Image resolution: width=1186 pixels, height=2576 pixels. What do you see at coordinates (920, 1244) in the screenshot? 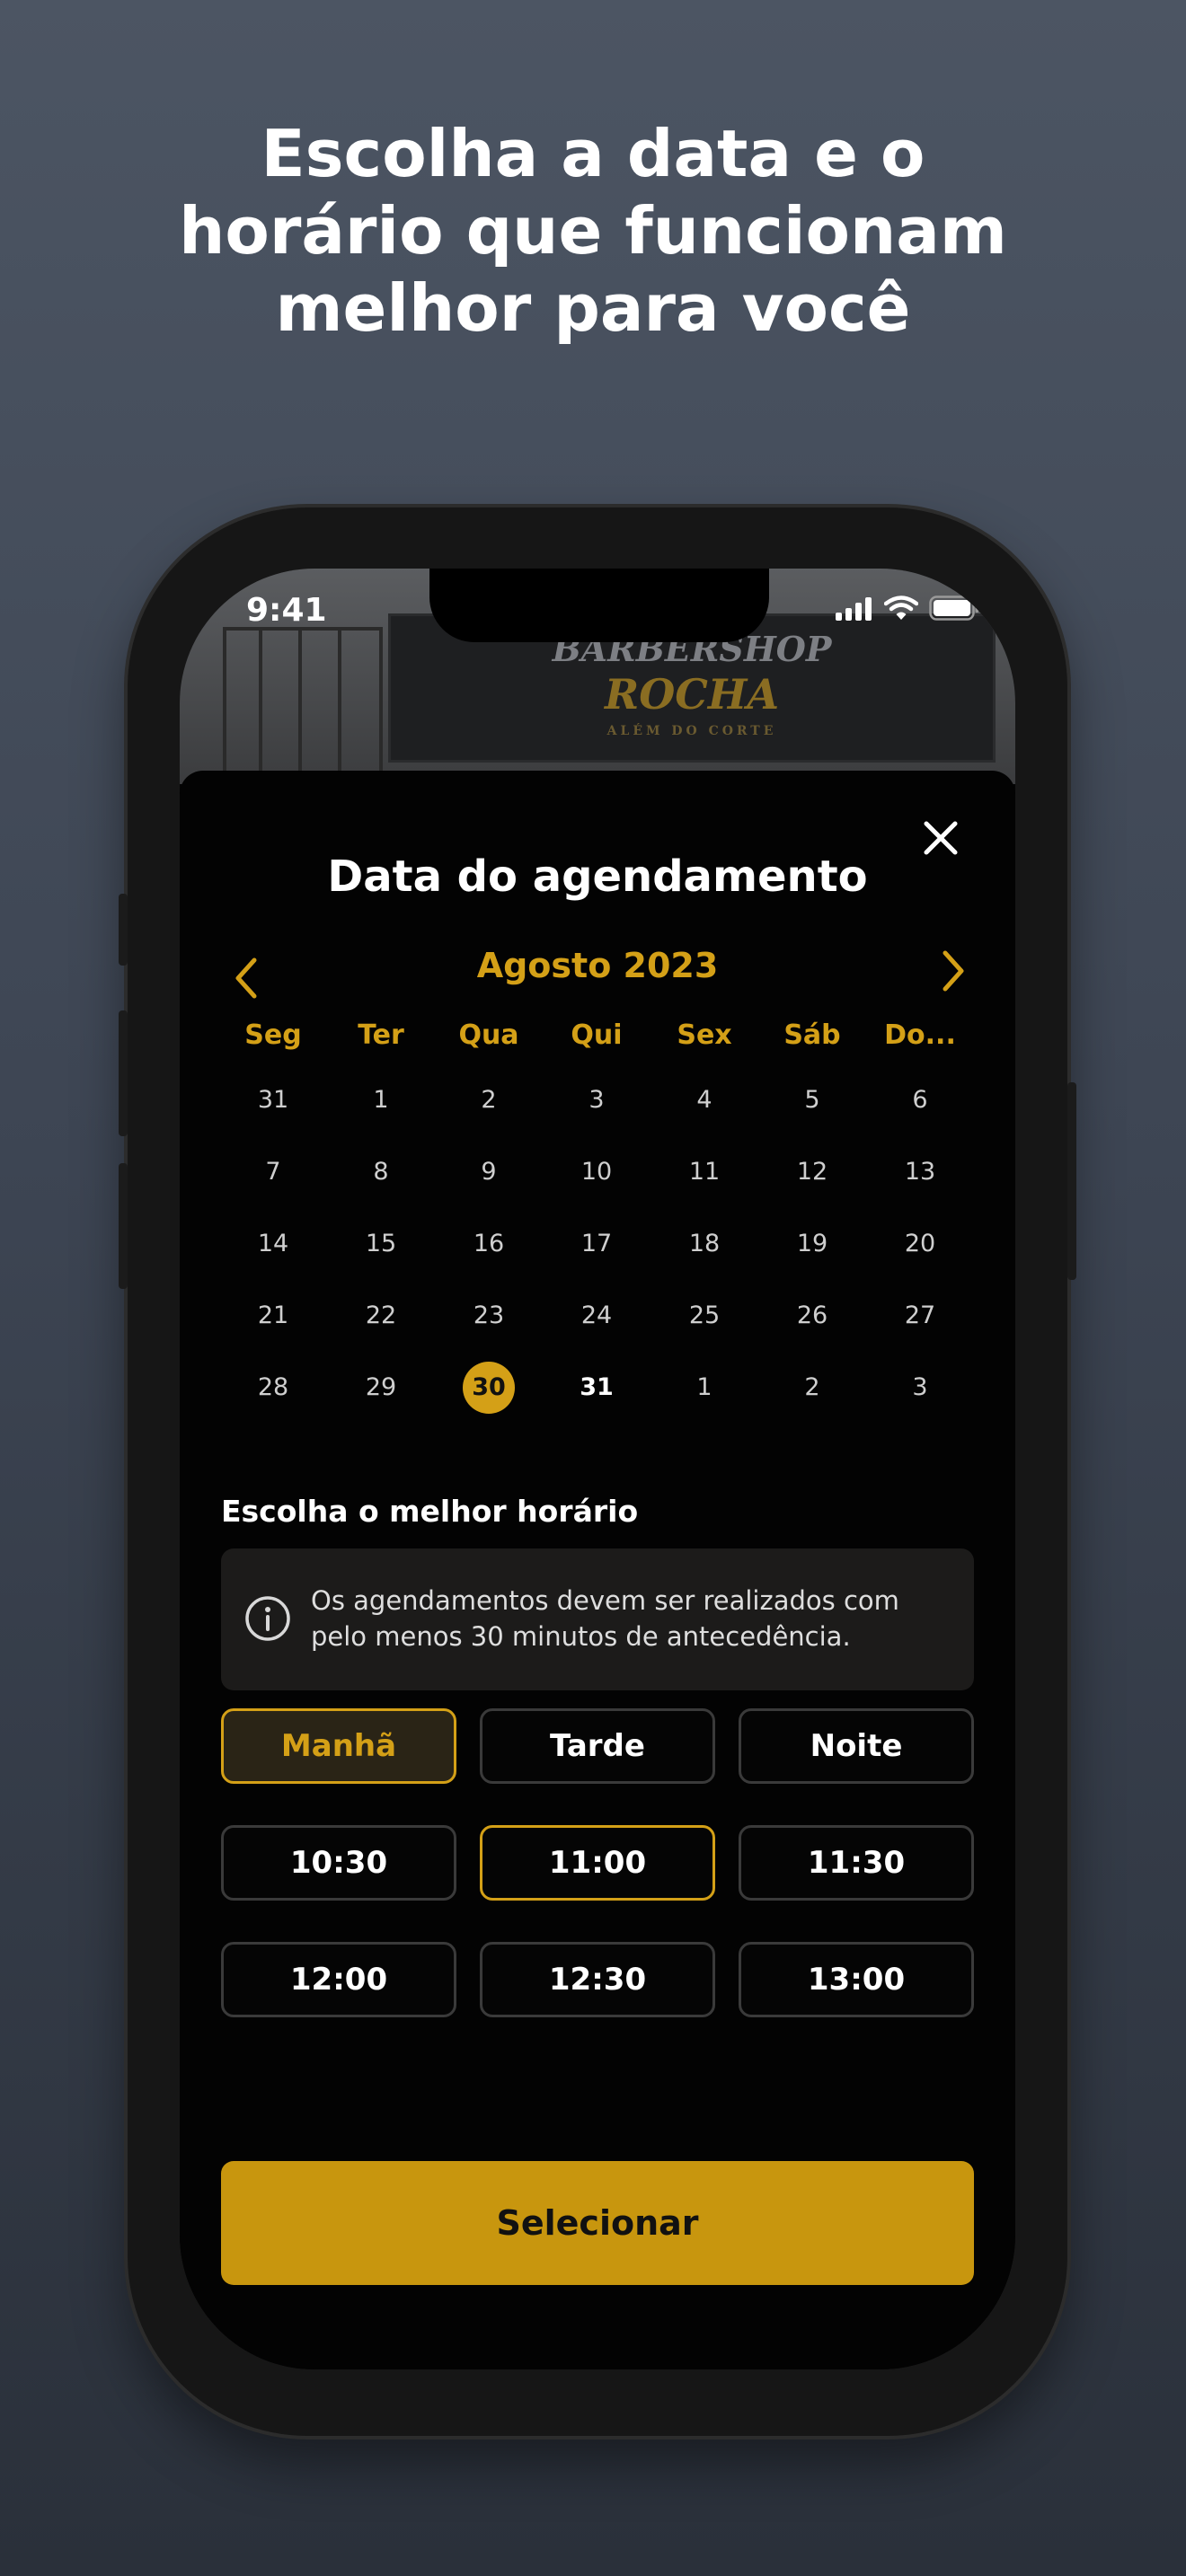
I see `calendar-day: 20` at bounding box center [920, 1244].